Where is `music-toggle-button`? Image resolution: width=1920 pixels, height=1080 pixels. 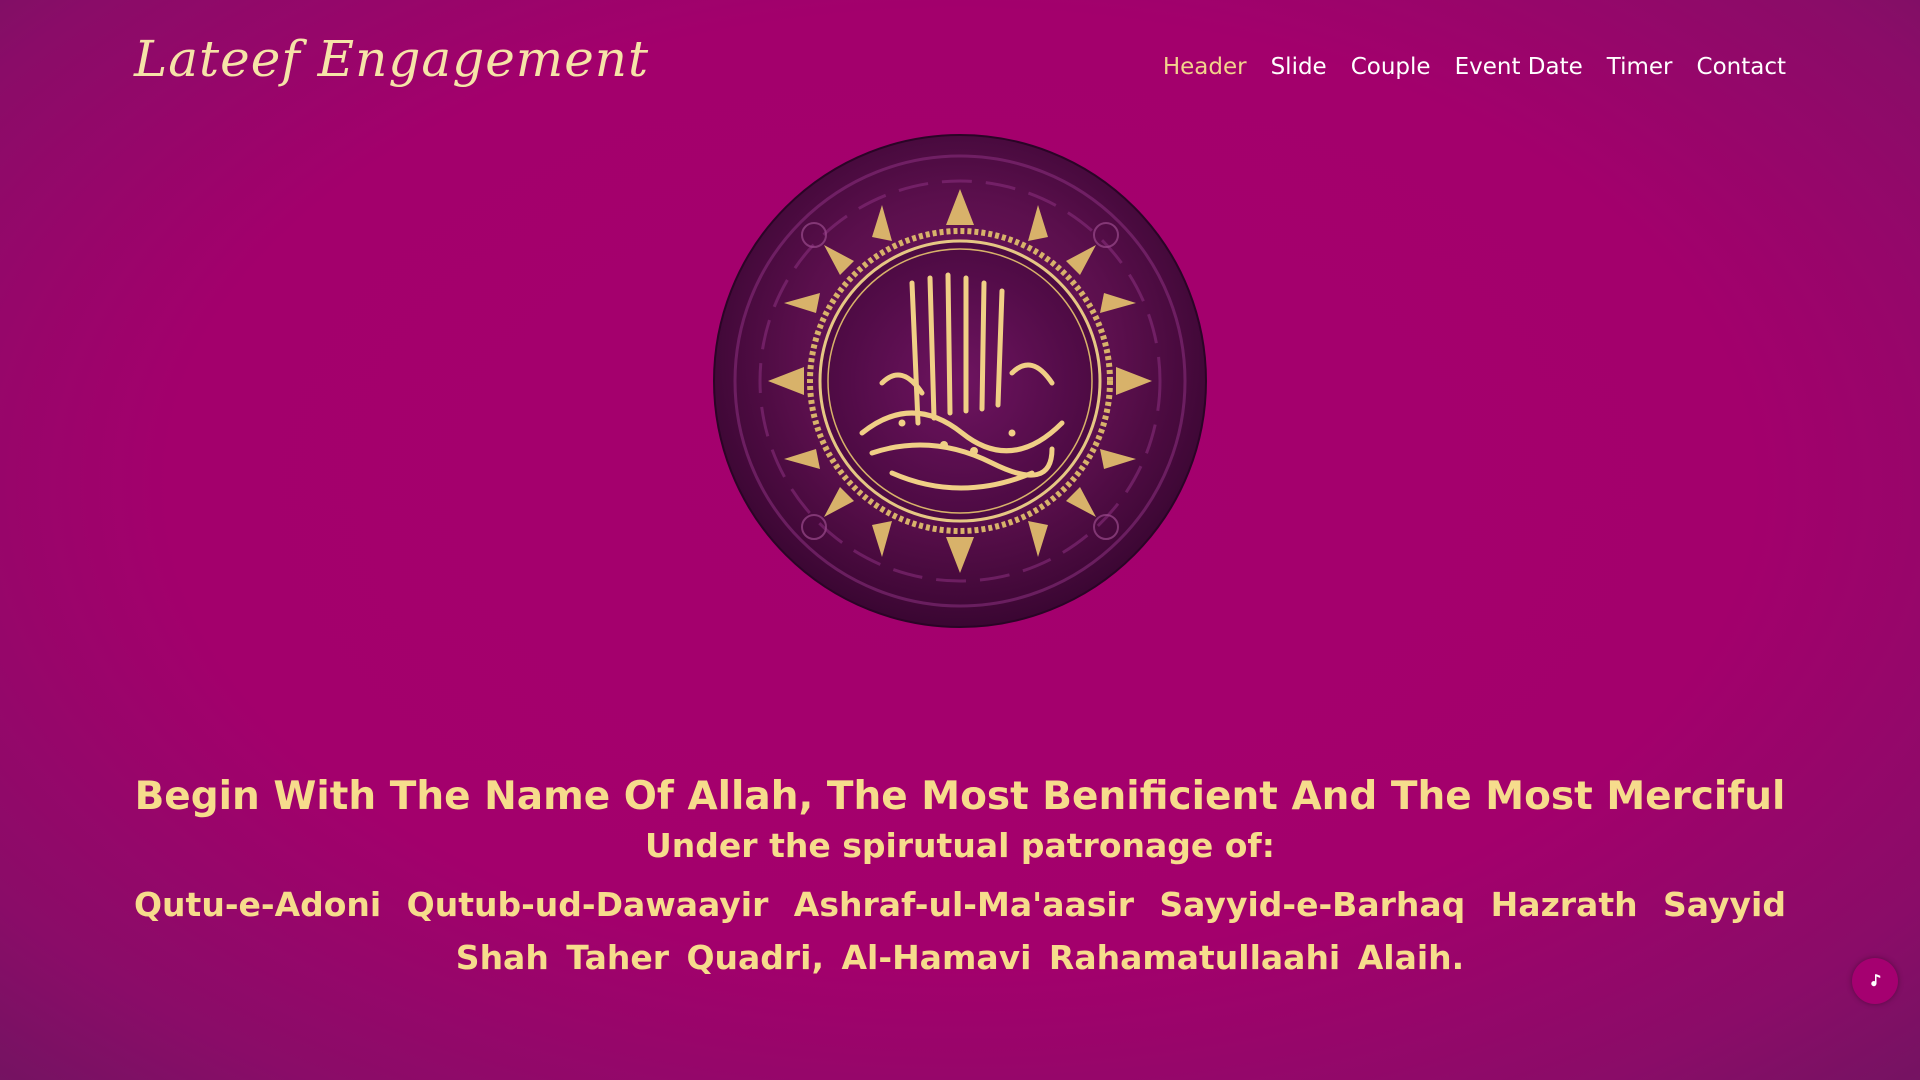
music-toggle-button is located at coordinates (1875, 981).